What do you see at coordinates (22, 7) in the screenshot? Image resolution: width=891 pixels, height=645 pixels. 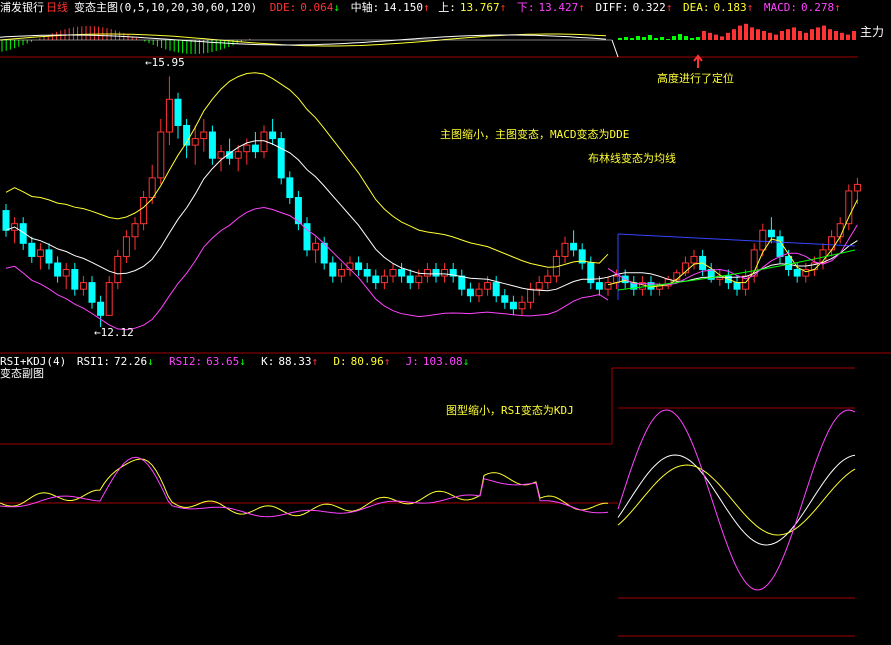 I see `stock-name: 浦发银行` at bounding box center [22, 7].